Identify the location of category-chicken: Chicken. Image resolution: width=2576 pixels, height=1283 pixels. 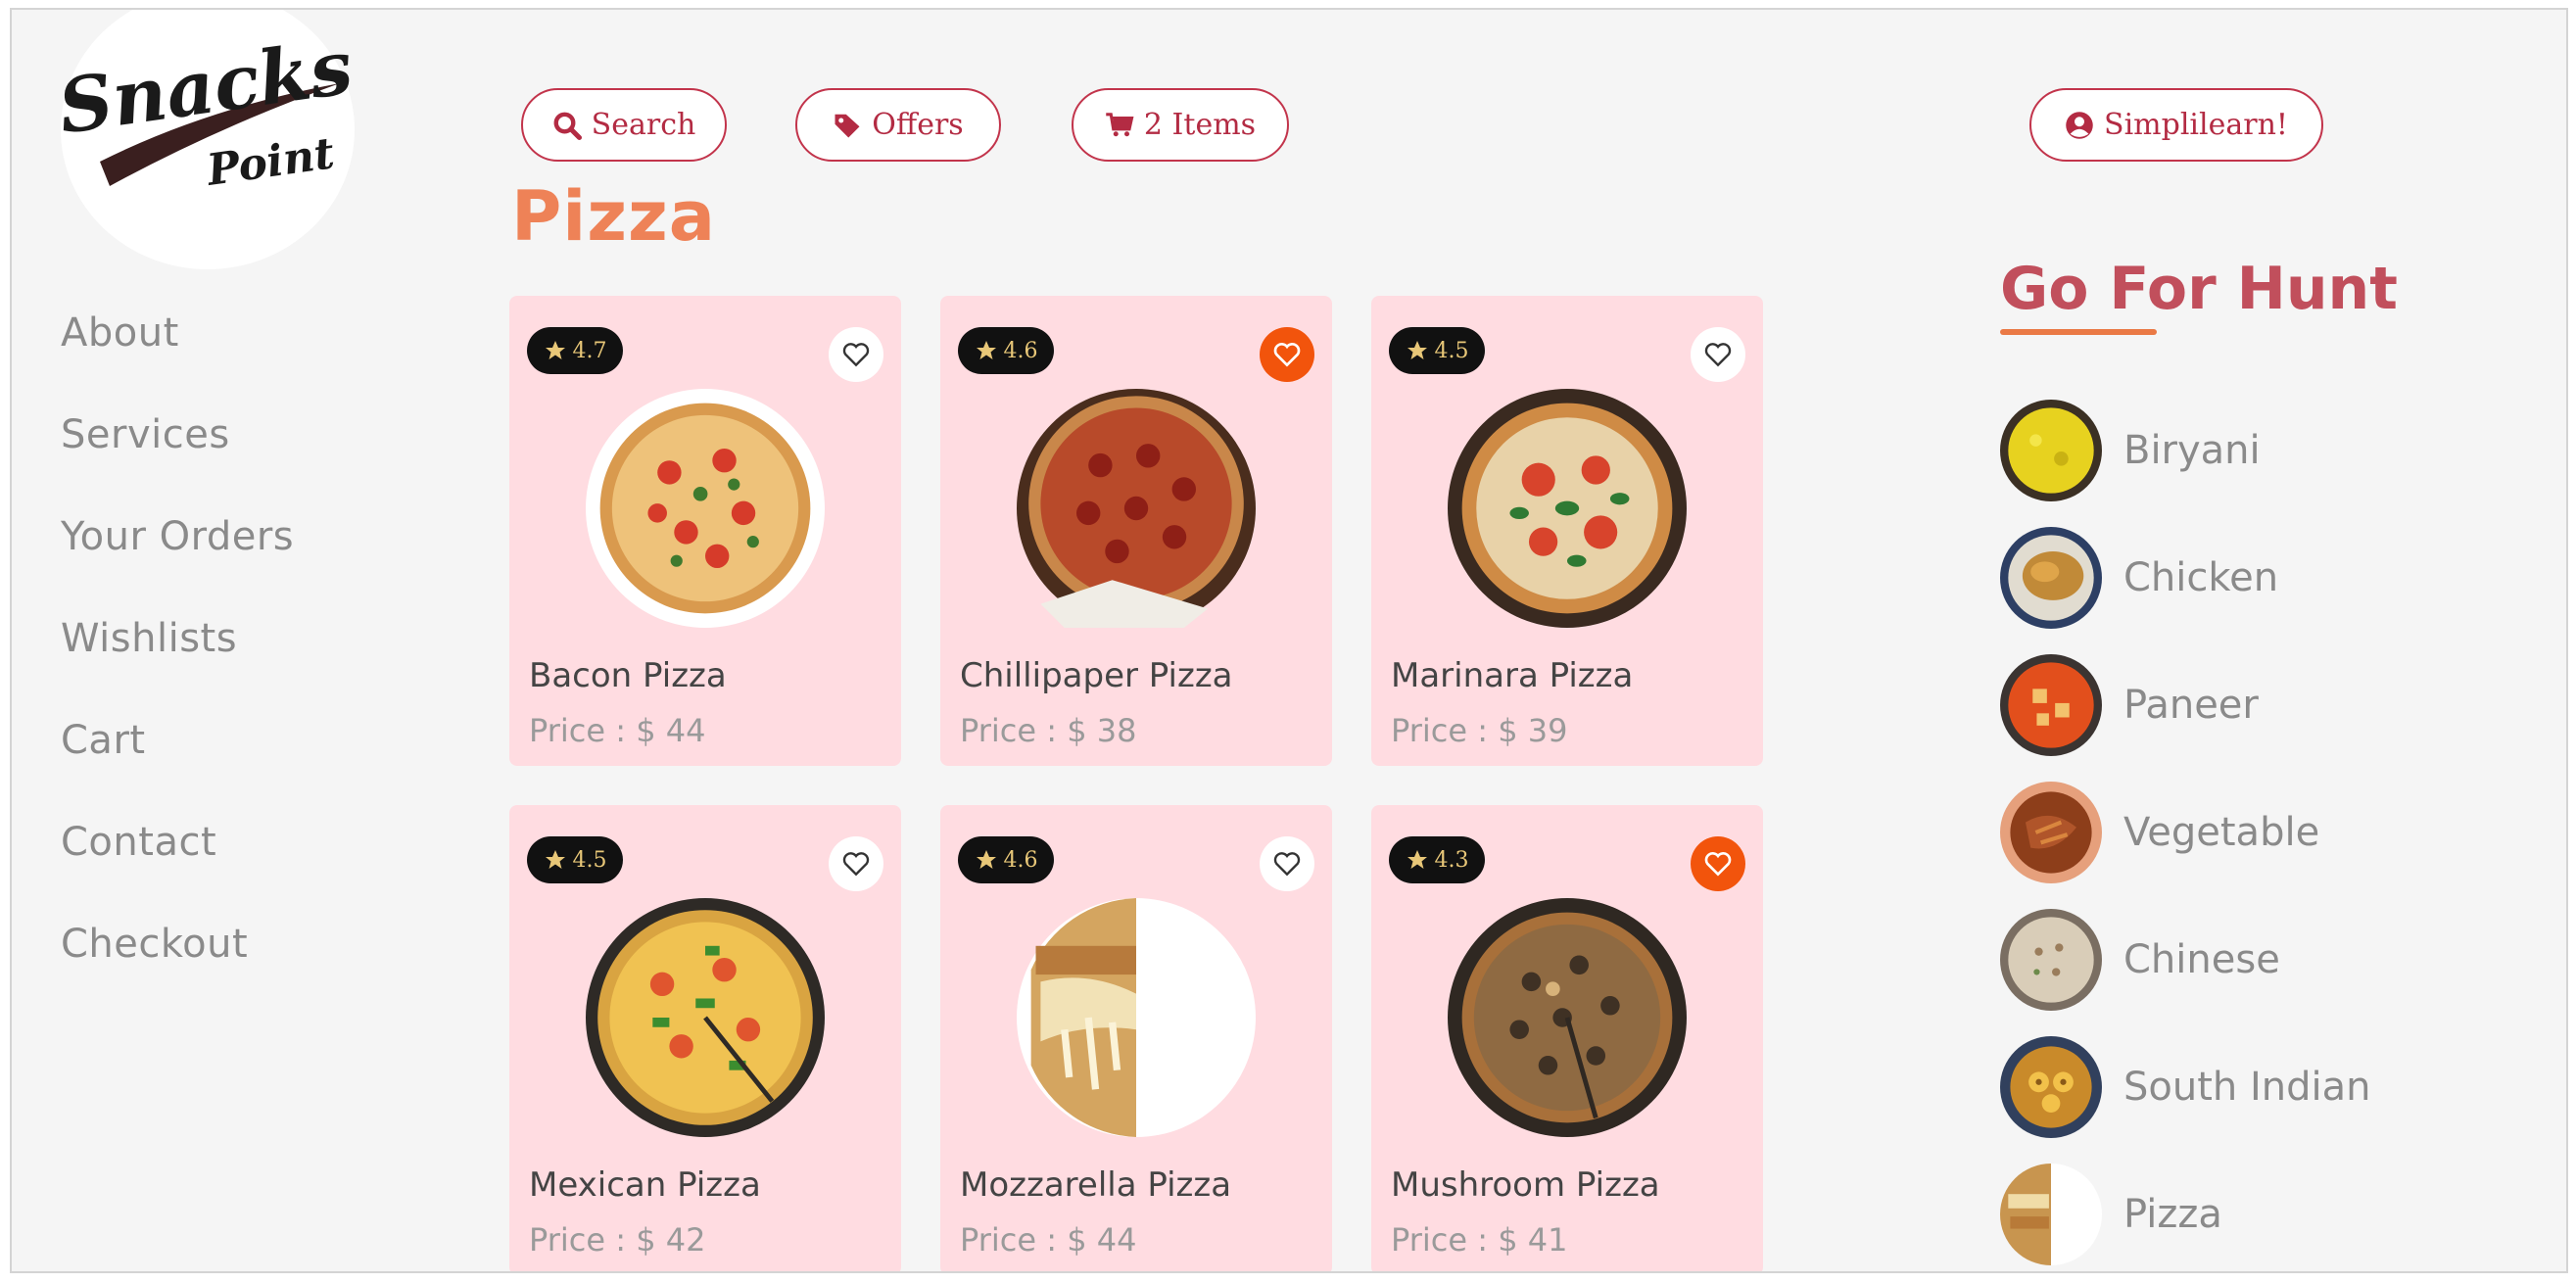
(2139, 578).